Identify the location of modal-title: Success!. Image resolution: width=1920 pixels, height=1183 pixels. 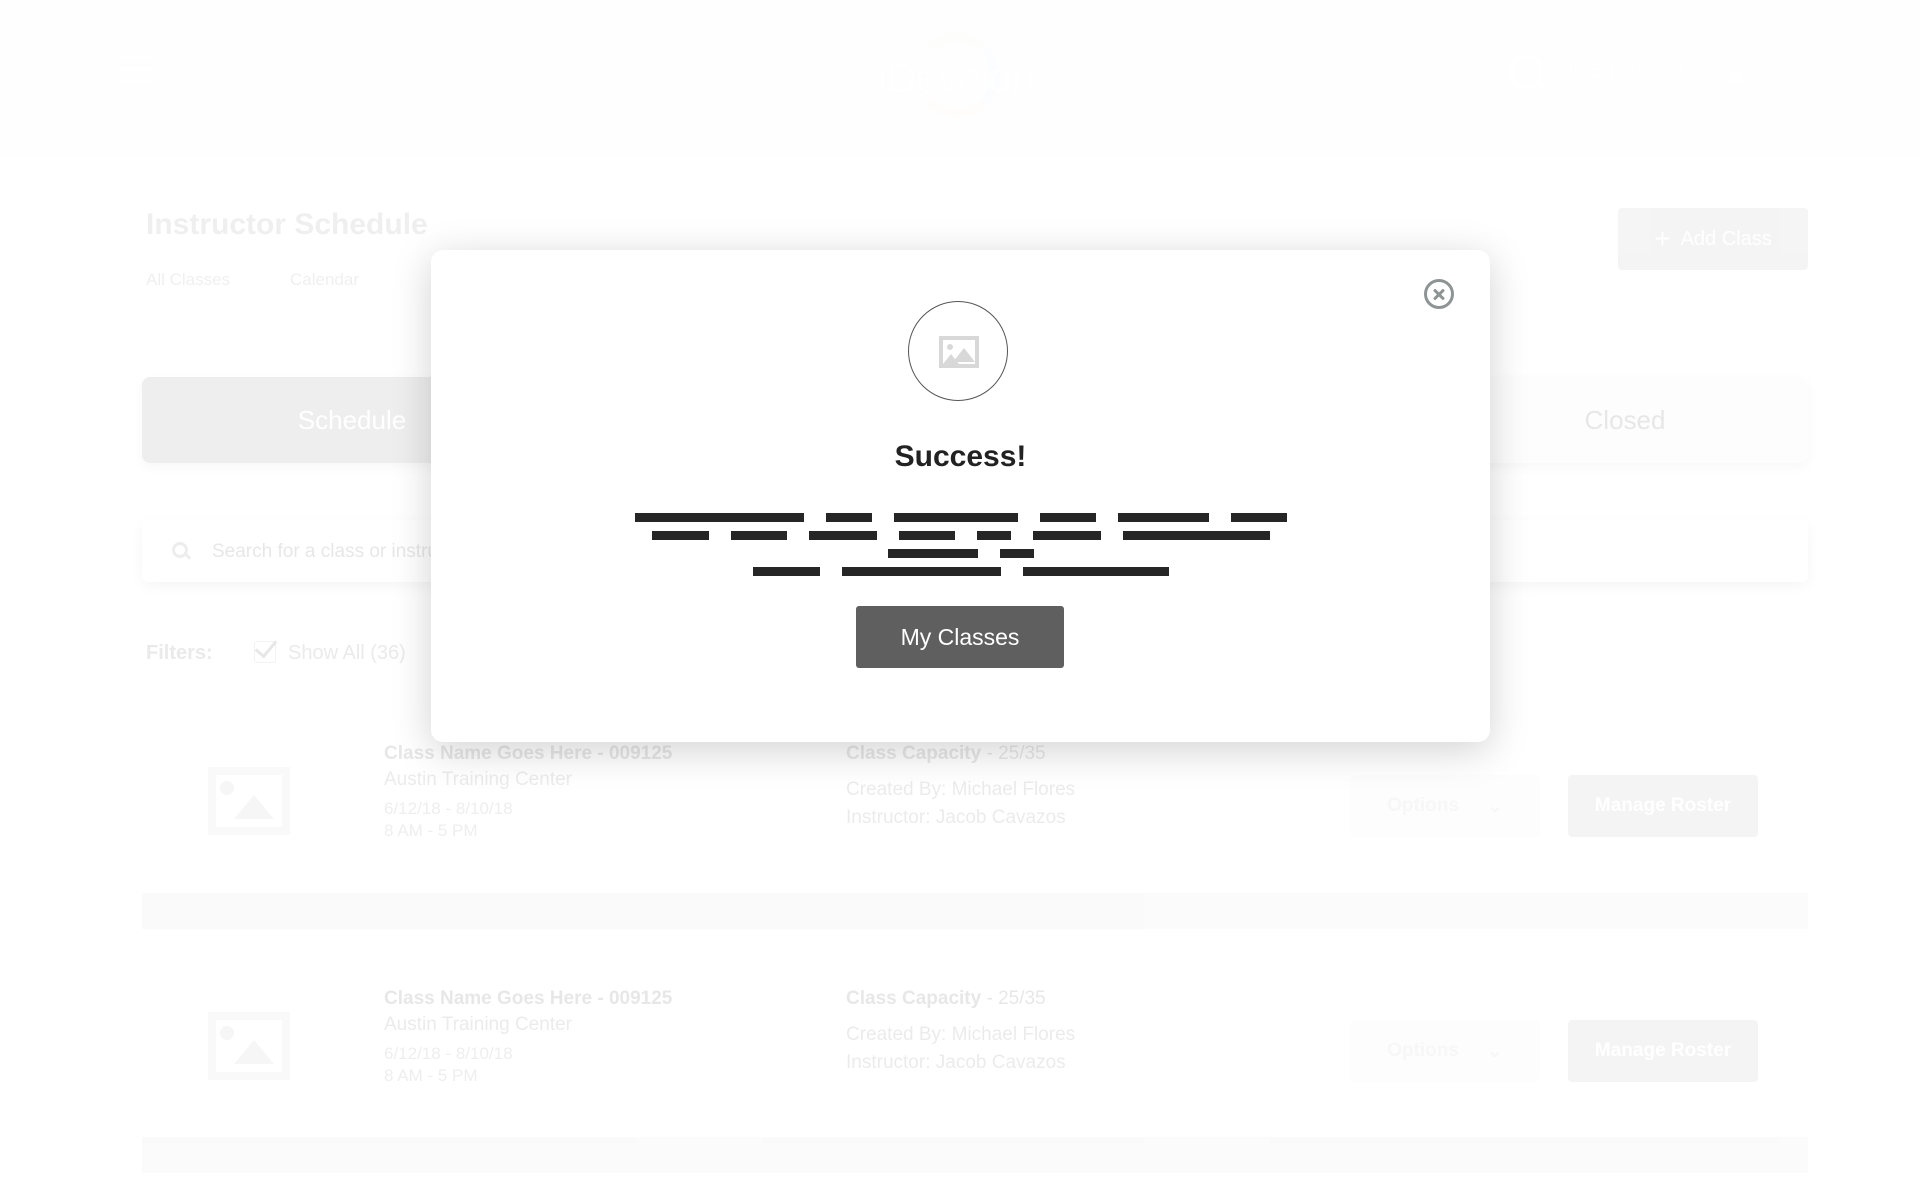
(960, 456).